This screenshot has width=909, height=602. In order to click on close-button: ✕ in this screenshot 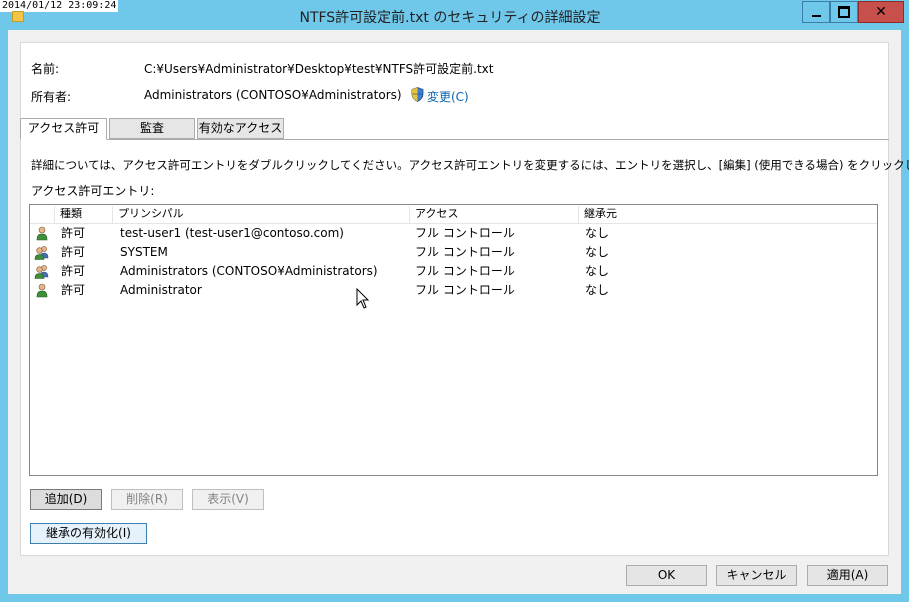, I will do `click(881, 12)`.